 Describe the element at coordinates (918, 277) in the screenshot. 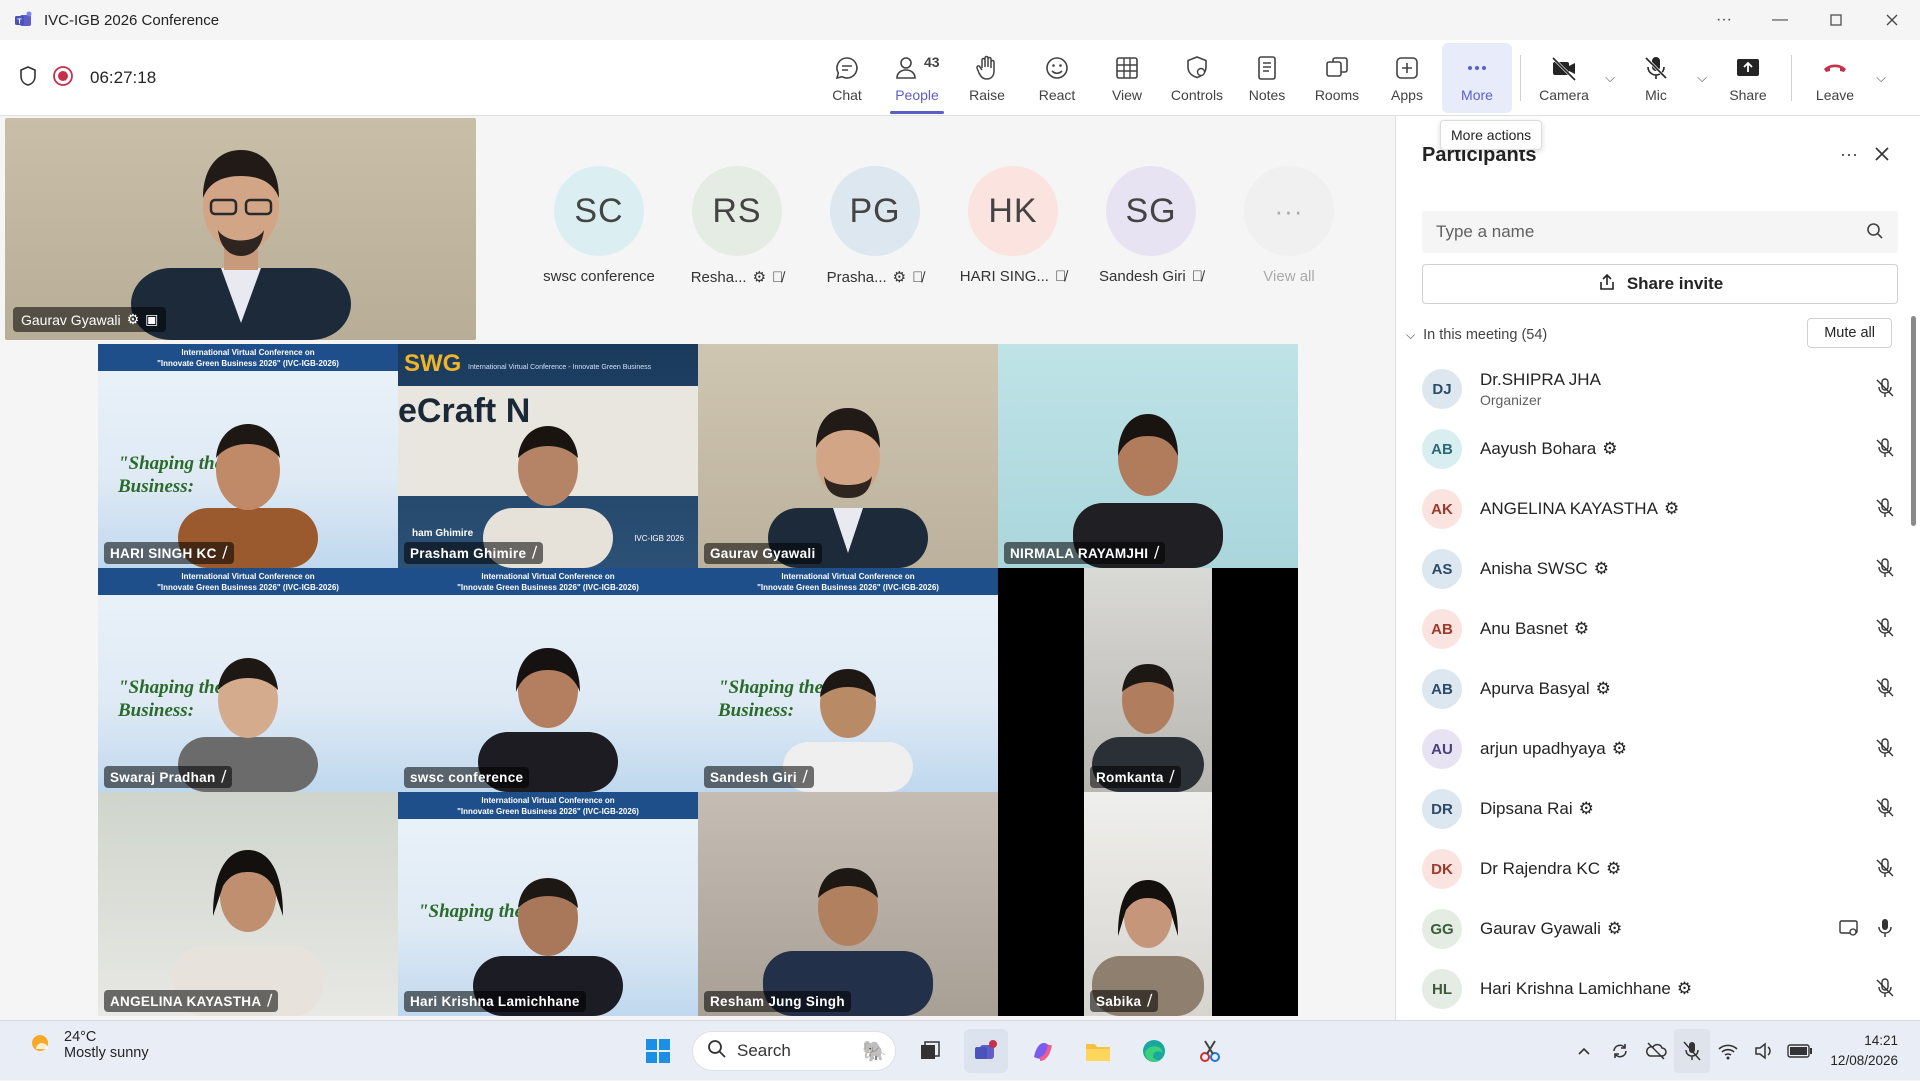

I see `mic-off-icon: 🎙̸` at that location.